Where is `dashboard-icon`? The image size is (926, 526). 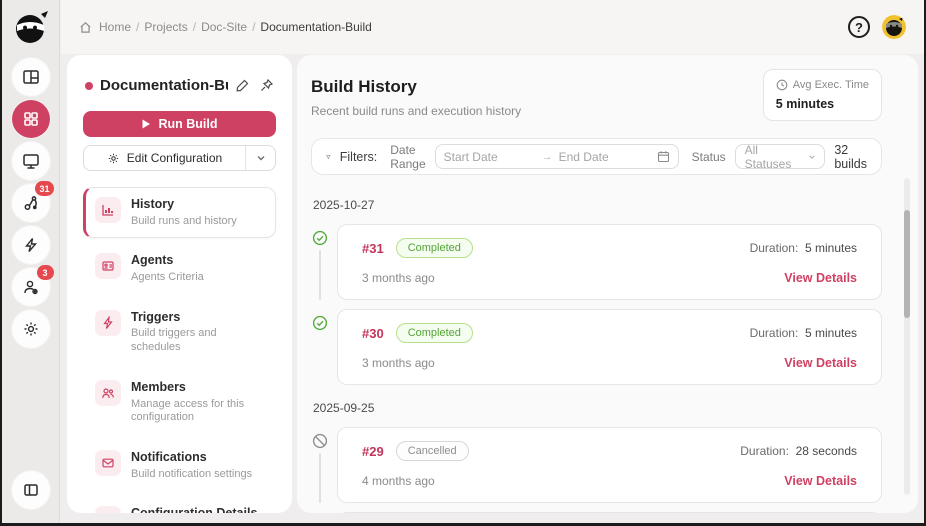 dashboard-icon is located at coordinates (30, 77).